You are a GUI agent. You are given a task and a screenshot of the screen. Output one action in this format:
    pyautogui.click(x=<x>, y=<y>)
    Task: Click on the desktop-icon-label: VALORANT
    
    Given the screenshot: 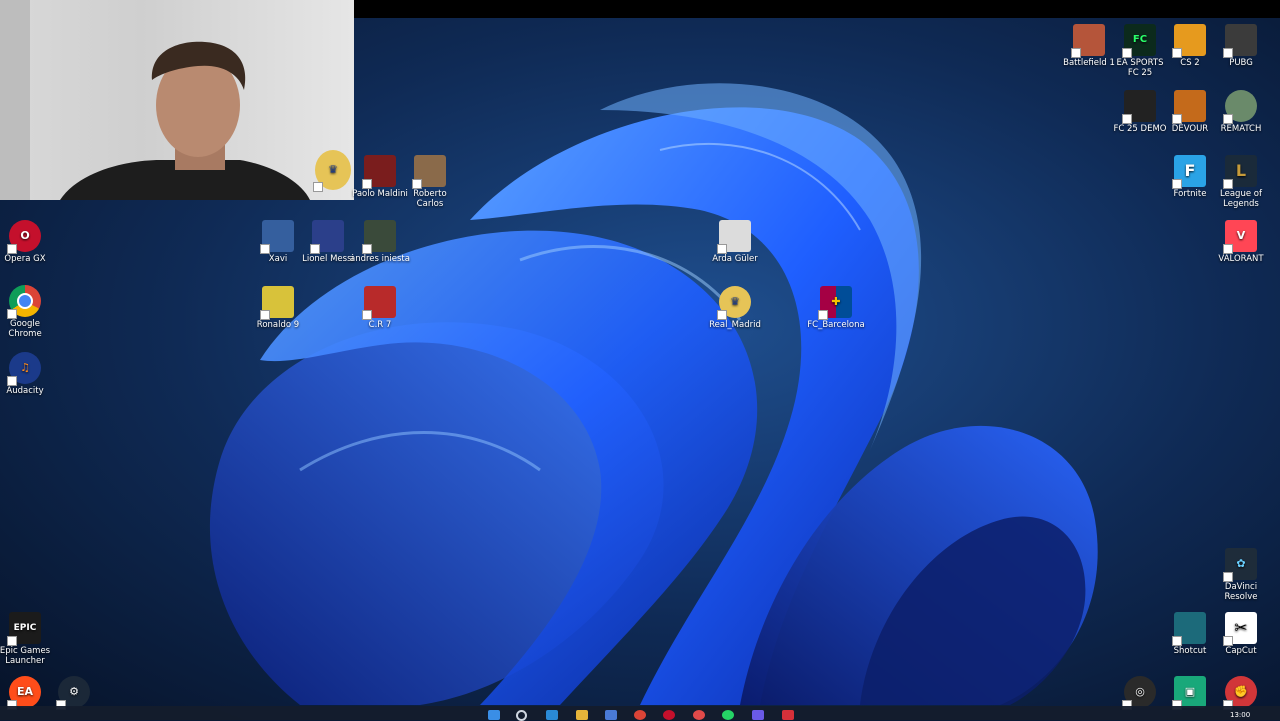 What is the action you would take?
    pyautogui.click(x=1241, y=259)
    